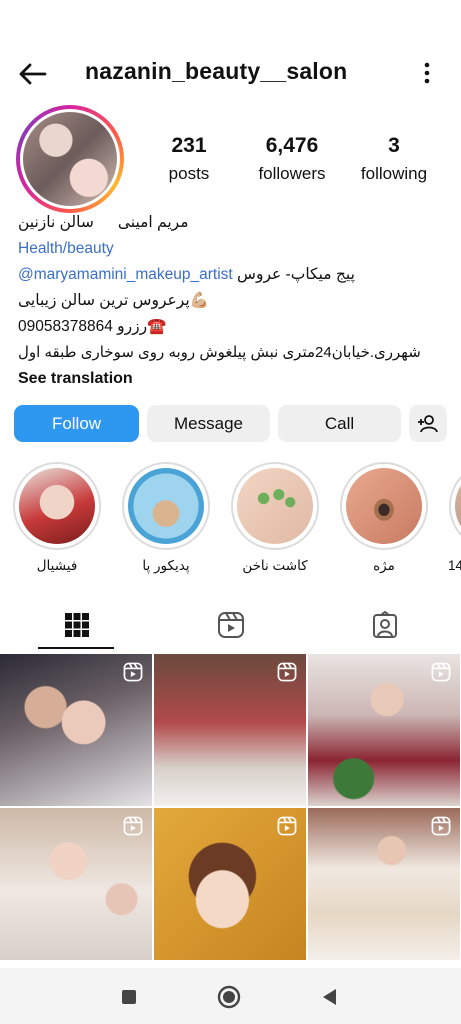 The image size is (461, 1024). What do you see at coordinates (233, 223) in the screenshot?
I see `bio-names: مریم امینی سالن نازنین` at bounding box center [233, 223].